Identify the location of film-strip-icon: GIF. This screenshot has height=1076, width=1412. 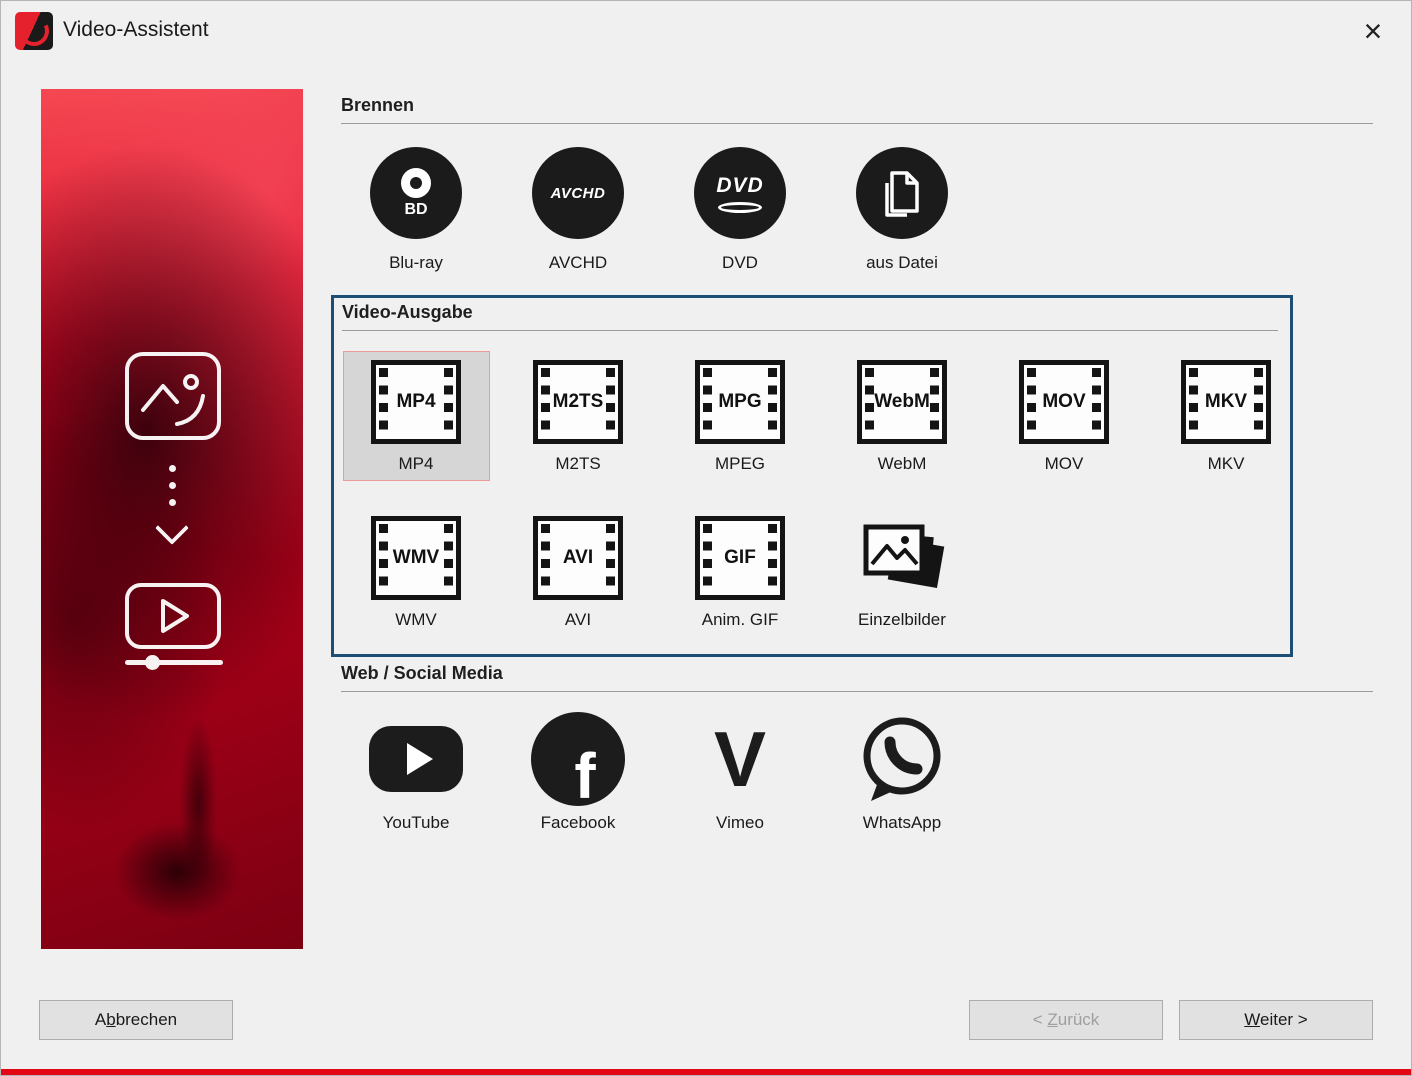
(740, 558).